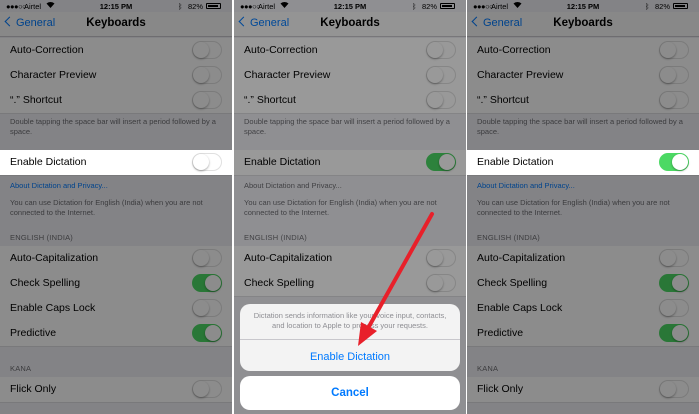  I want to click on red-arrow-annotation, so click(396, 279).